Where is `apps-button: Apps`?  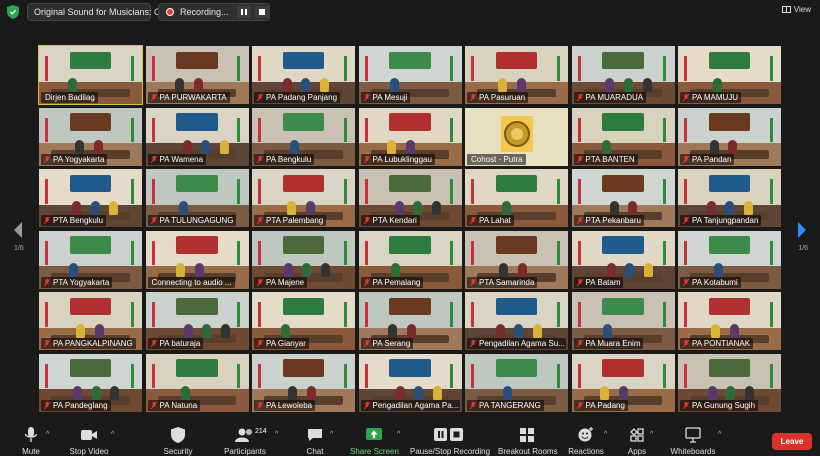 apps-button: Apps is located at coordinates (637, 441).